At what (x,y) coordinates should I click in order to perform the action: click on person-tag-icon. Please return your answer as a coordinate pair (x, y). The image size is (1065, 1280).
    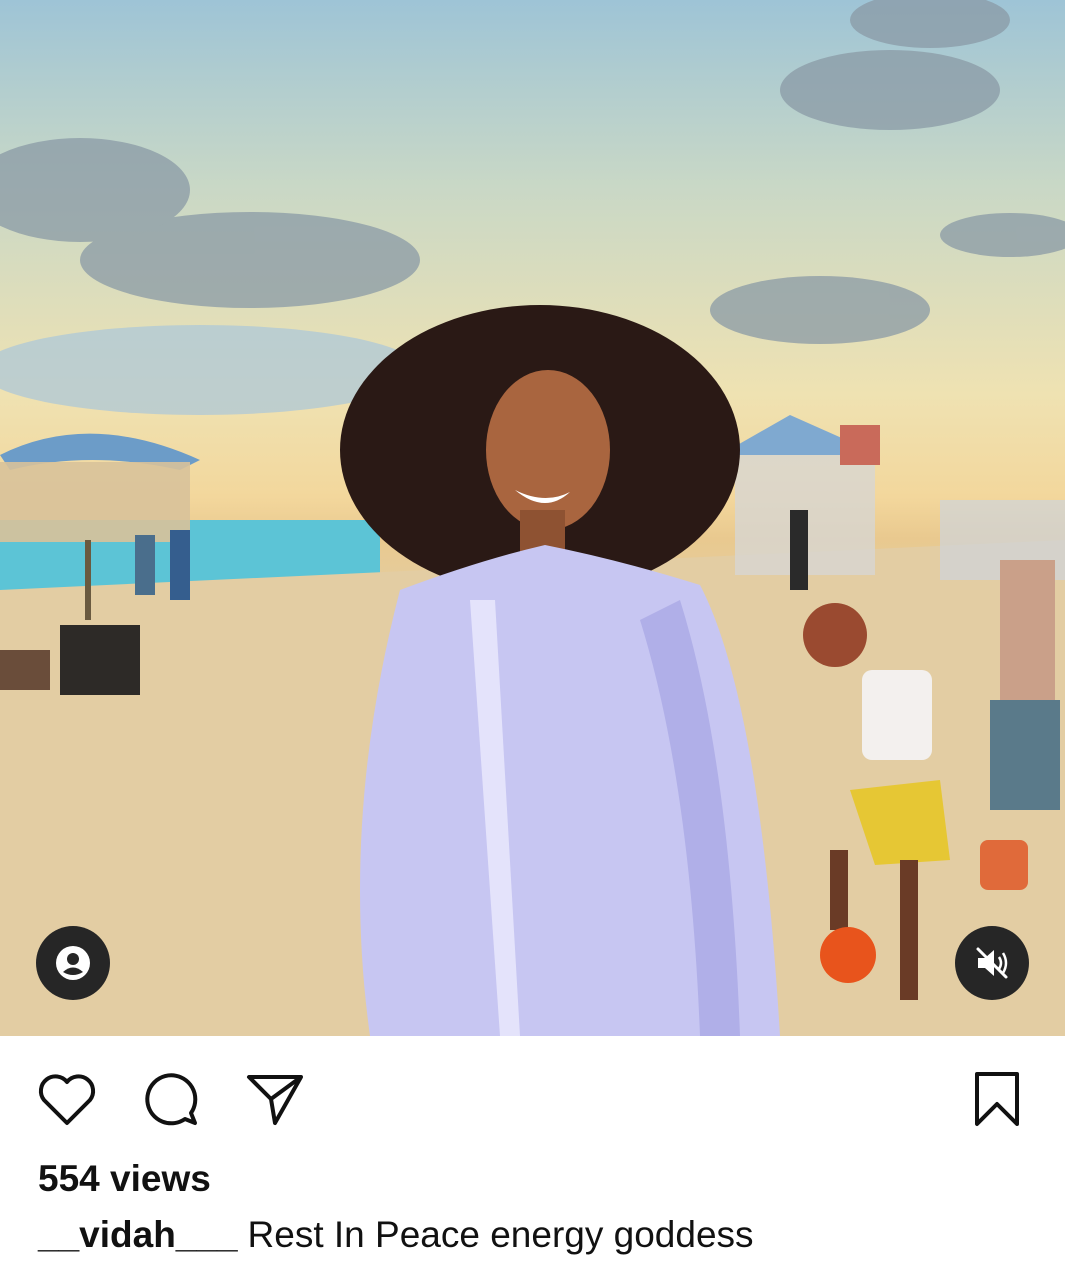
    Looking at the image, I should click on (73, 963).